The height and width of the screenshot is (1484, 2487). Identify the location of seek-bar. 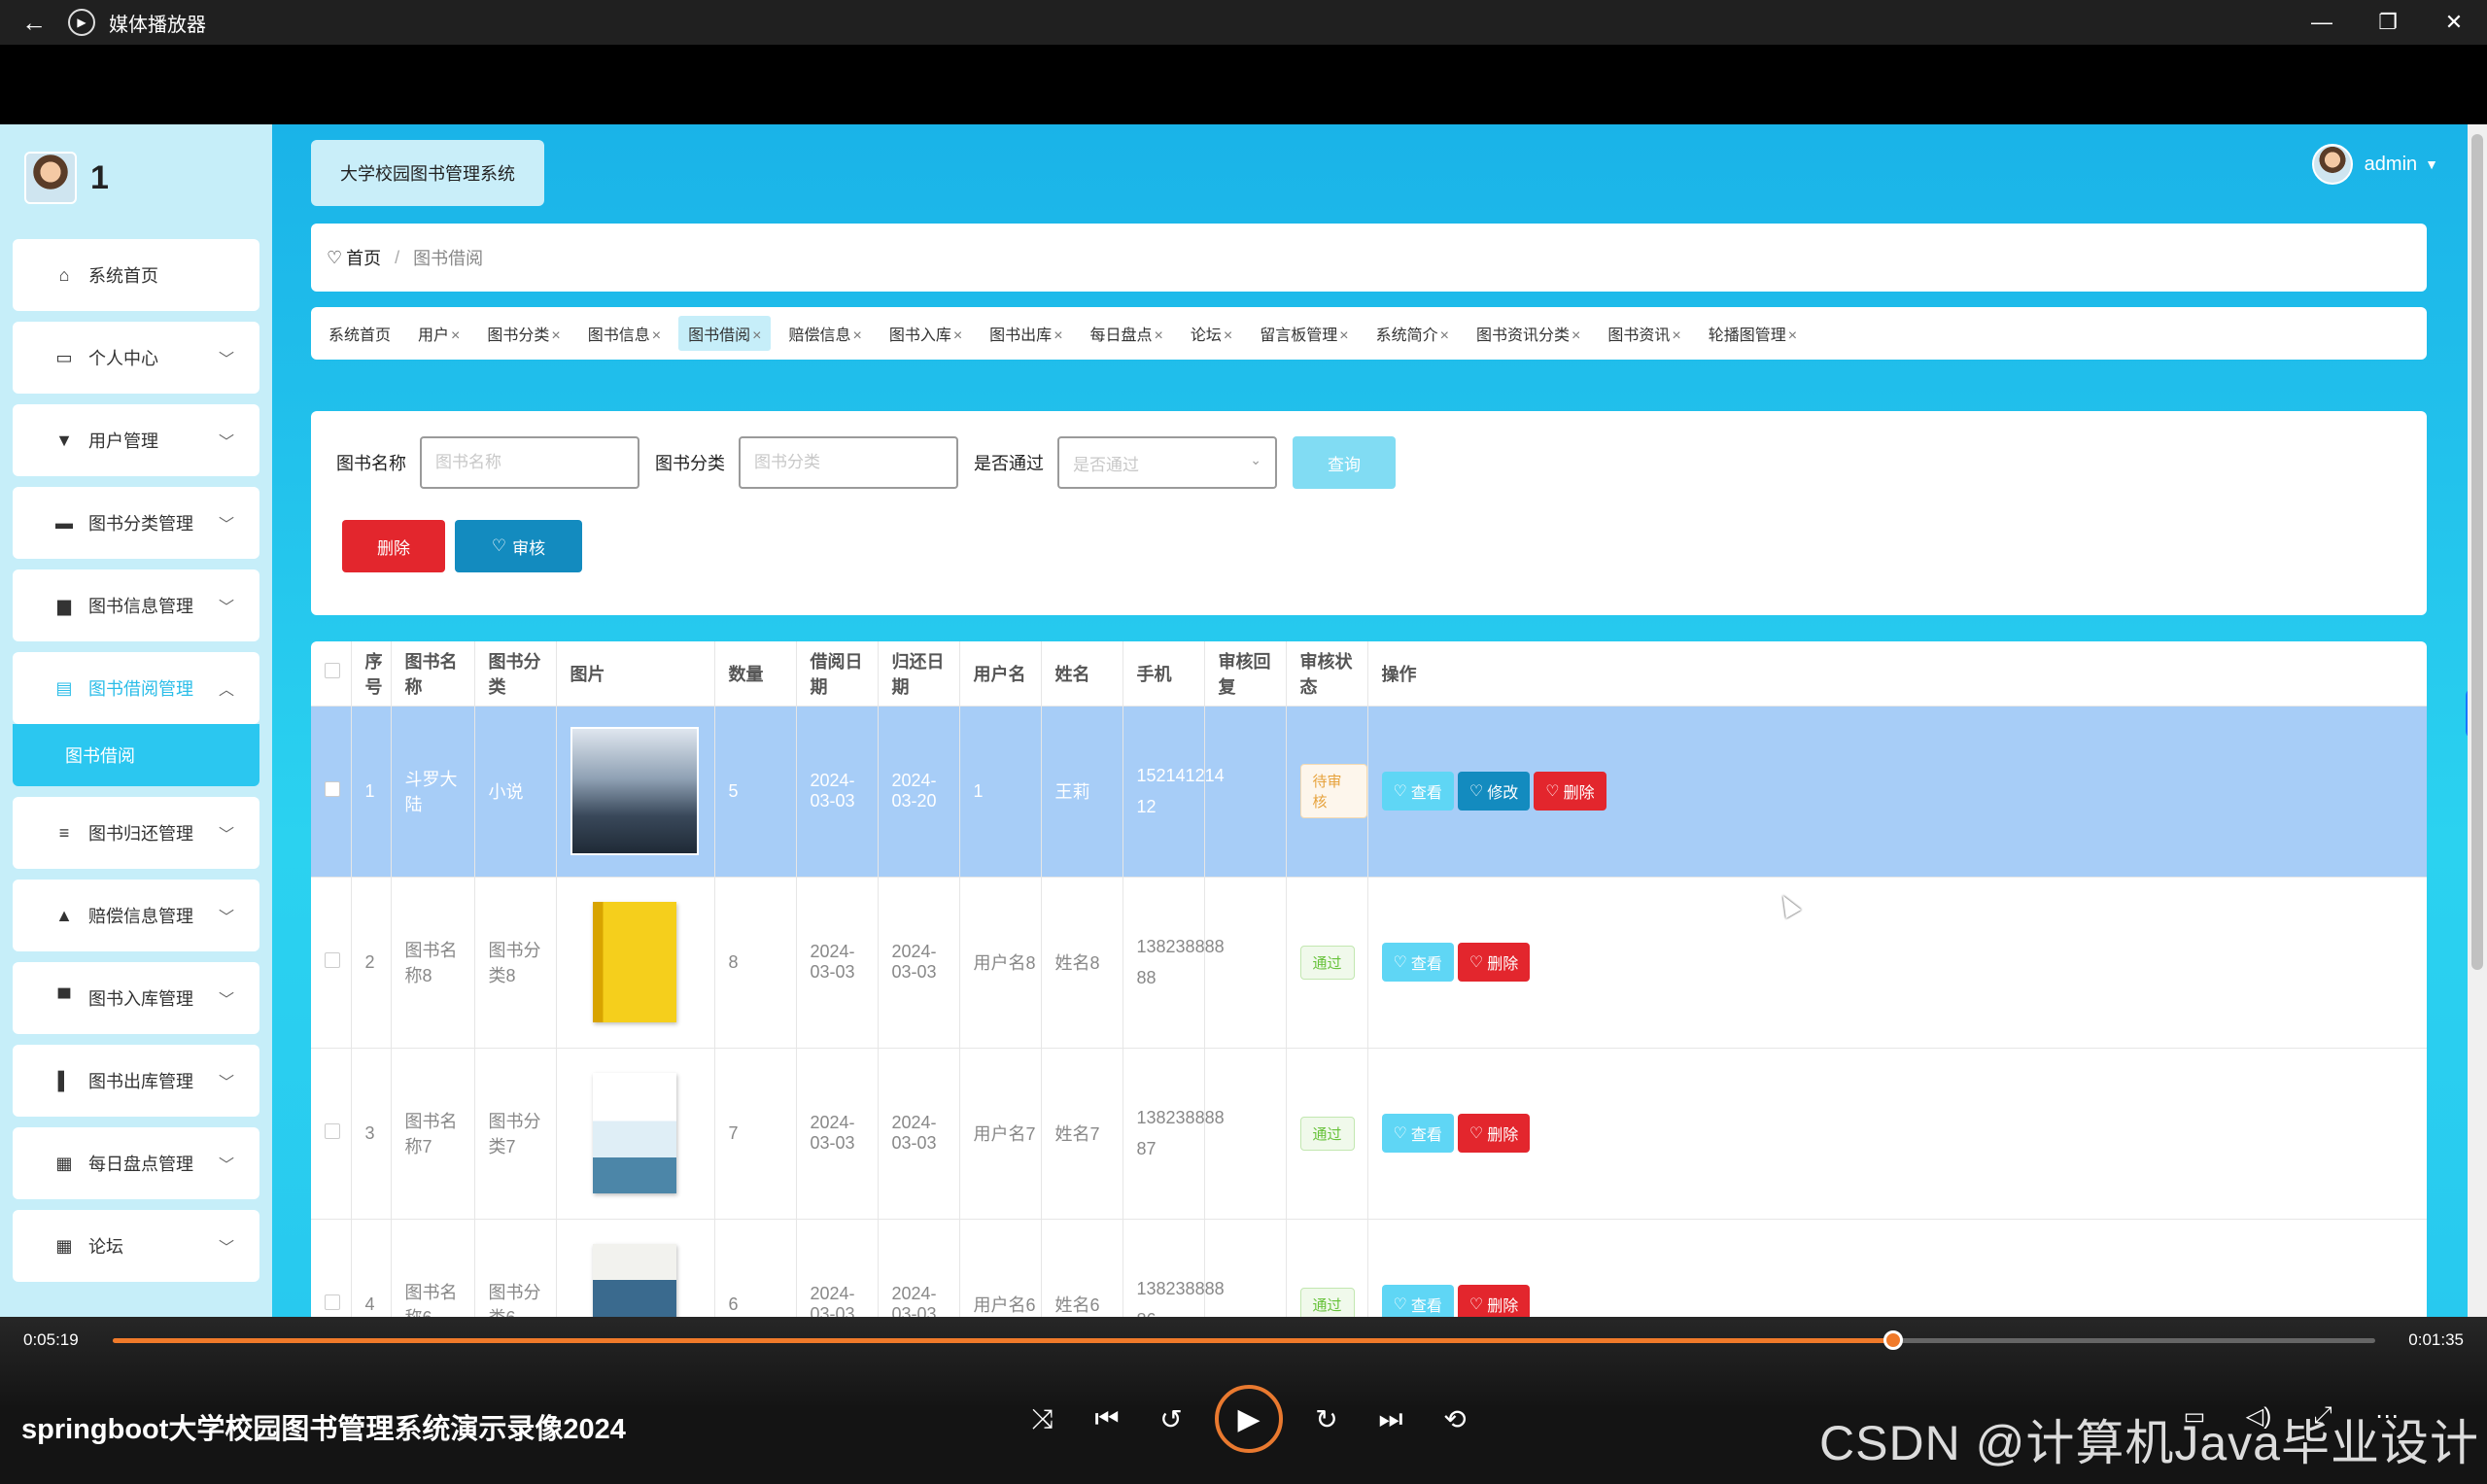
(1244, 1340).